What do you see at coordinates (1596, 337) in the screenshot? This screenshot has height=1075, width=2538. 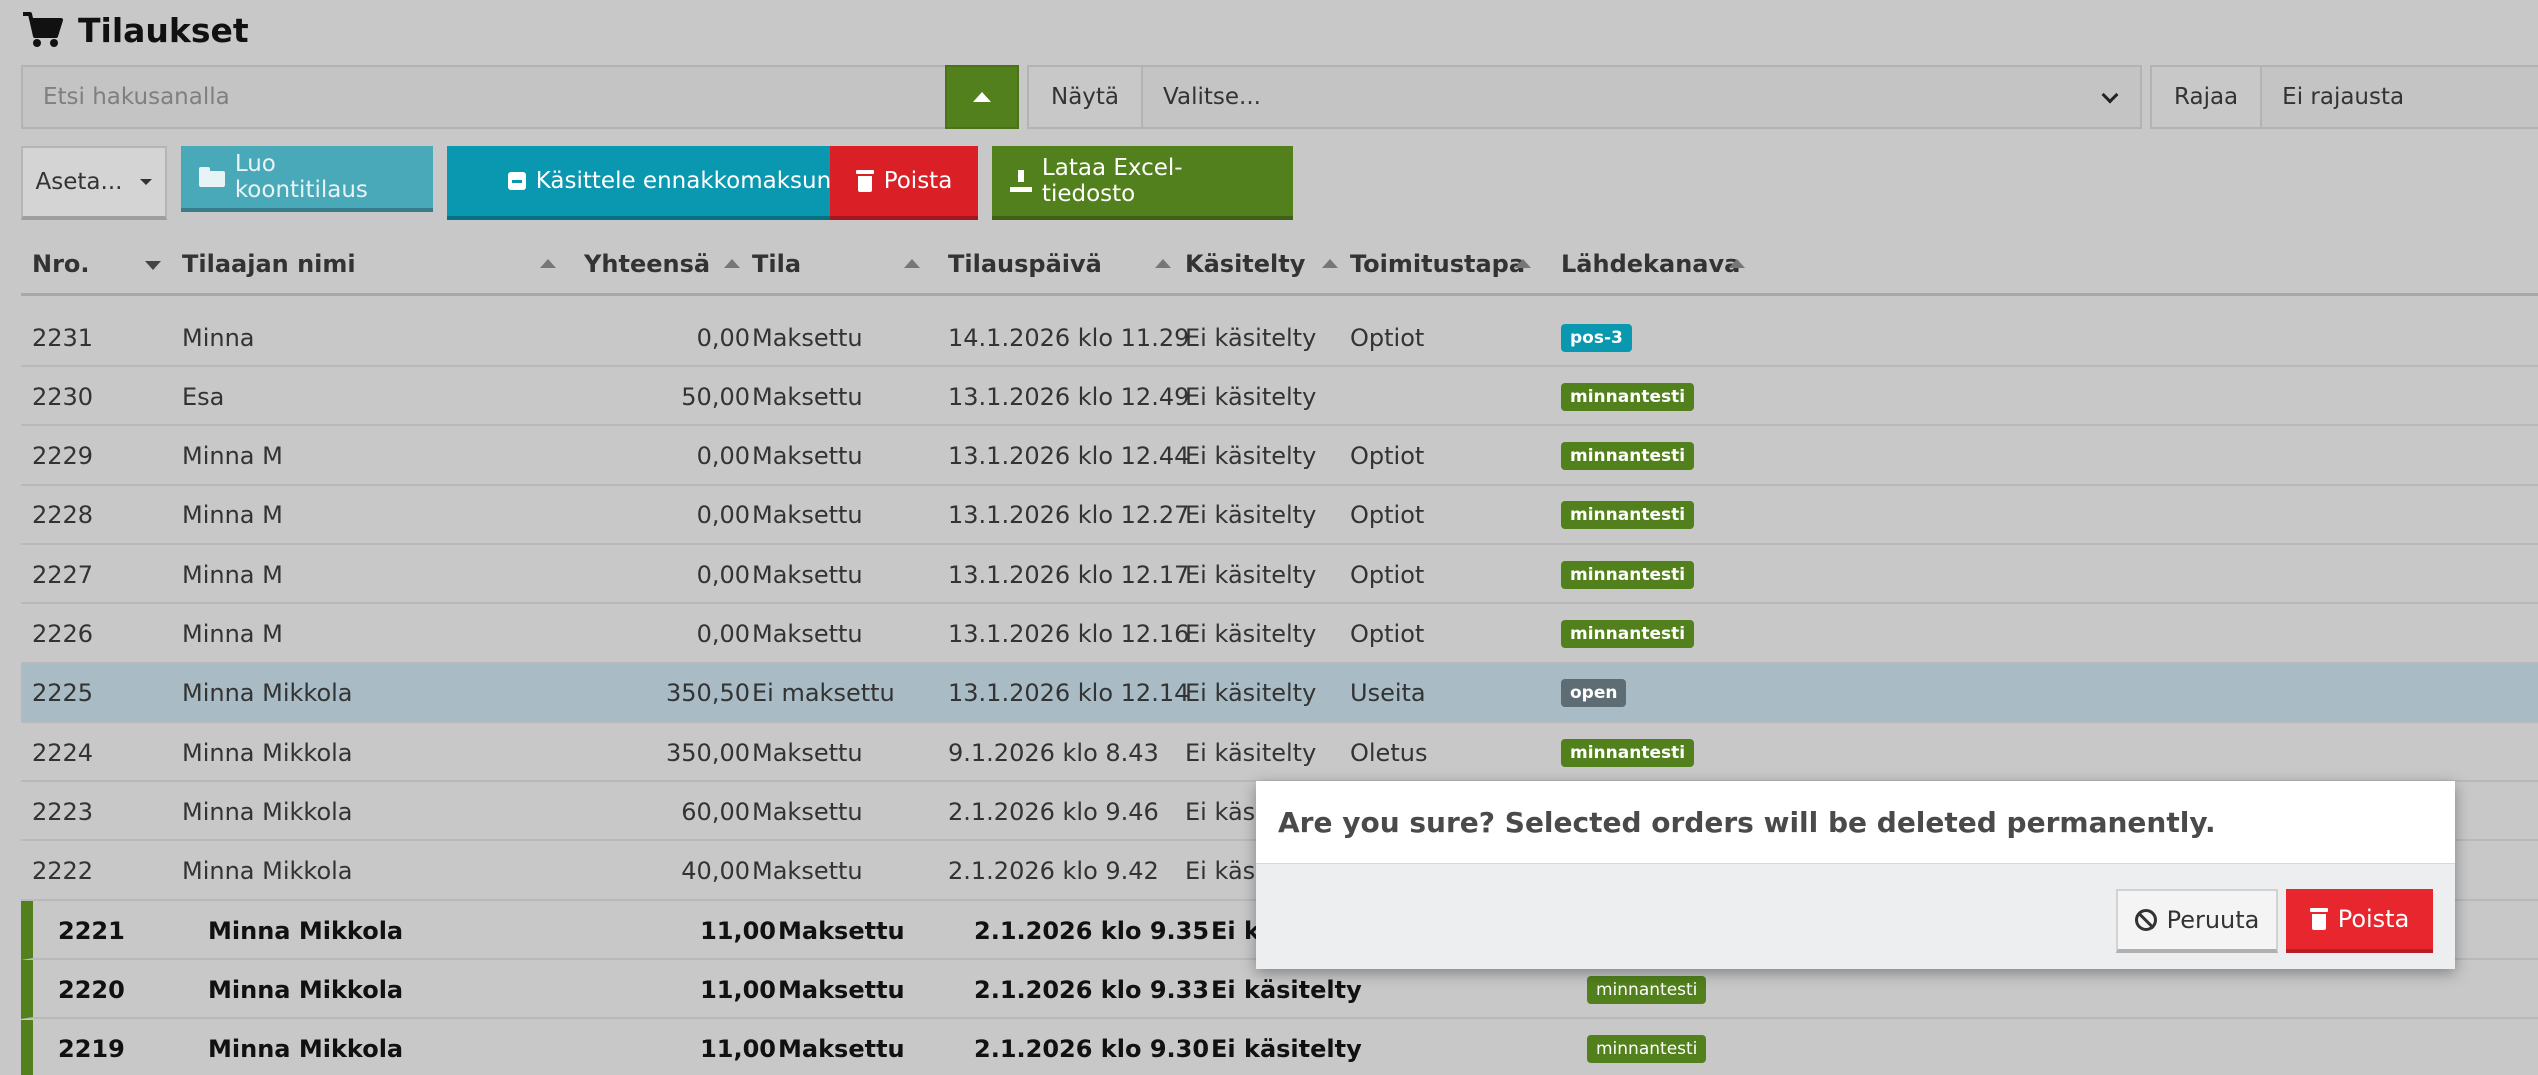 I see `source-badge: pos-3` at bounding box center [1596, 337].